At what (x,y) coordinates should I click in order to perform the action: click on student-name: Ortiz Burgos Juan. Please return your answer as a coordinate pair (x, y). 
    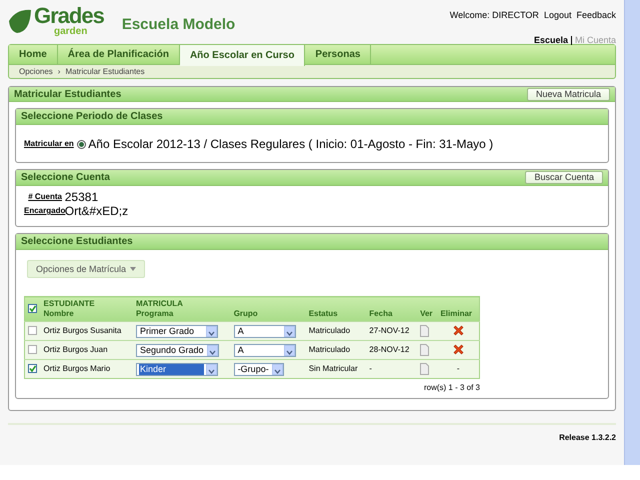
    Looking at the image, I should click on (86, 350).